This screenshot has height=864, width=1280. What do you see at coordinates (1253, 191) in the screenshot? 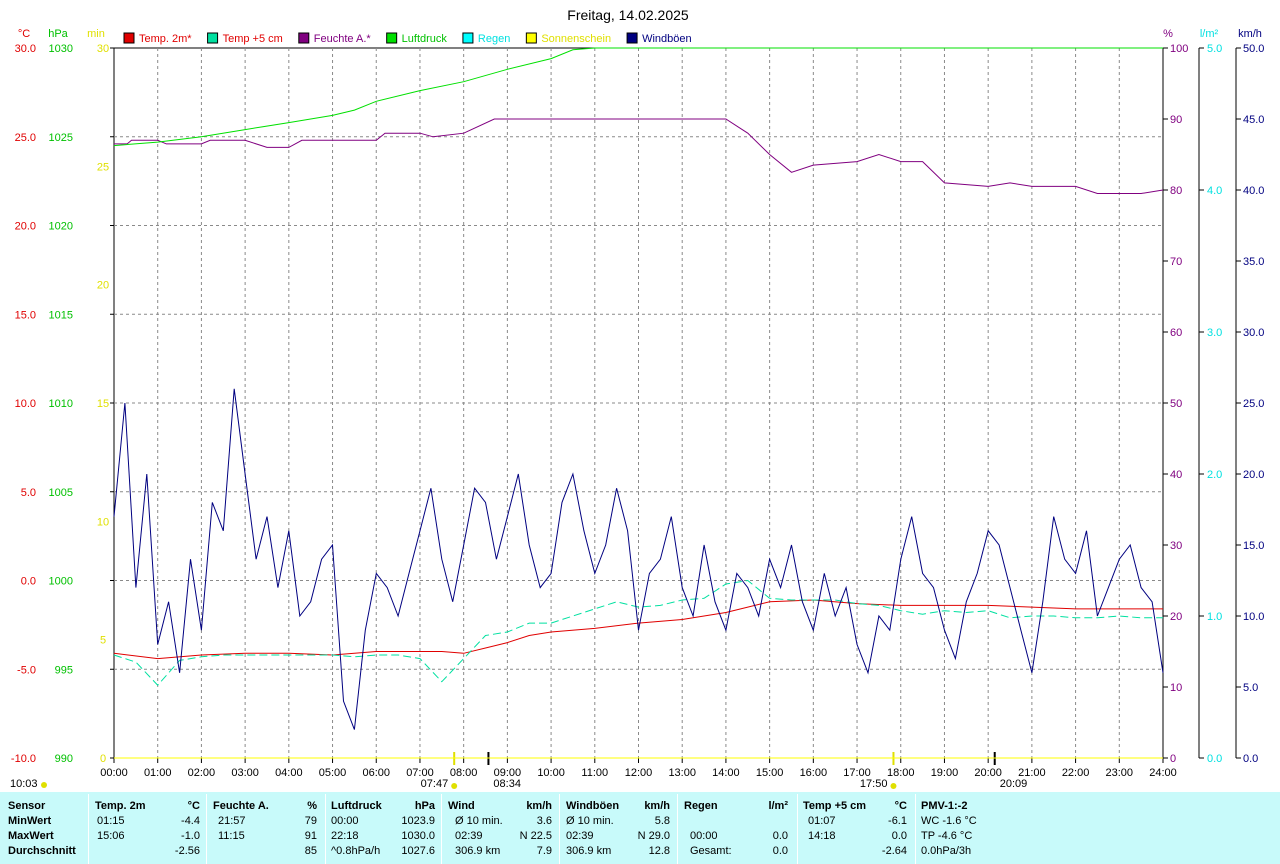
I see `wind-tick-label: 40.0` at bounding box center [1253, 191].